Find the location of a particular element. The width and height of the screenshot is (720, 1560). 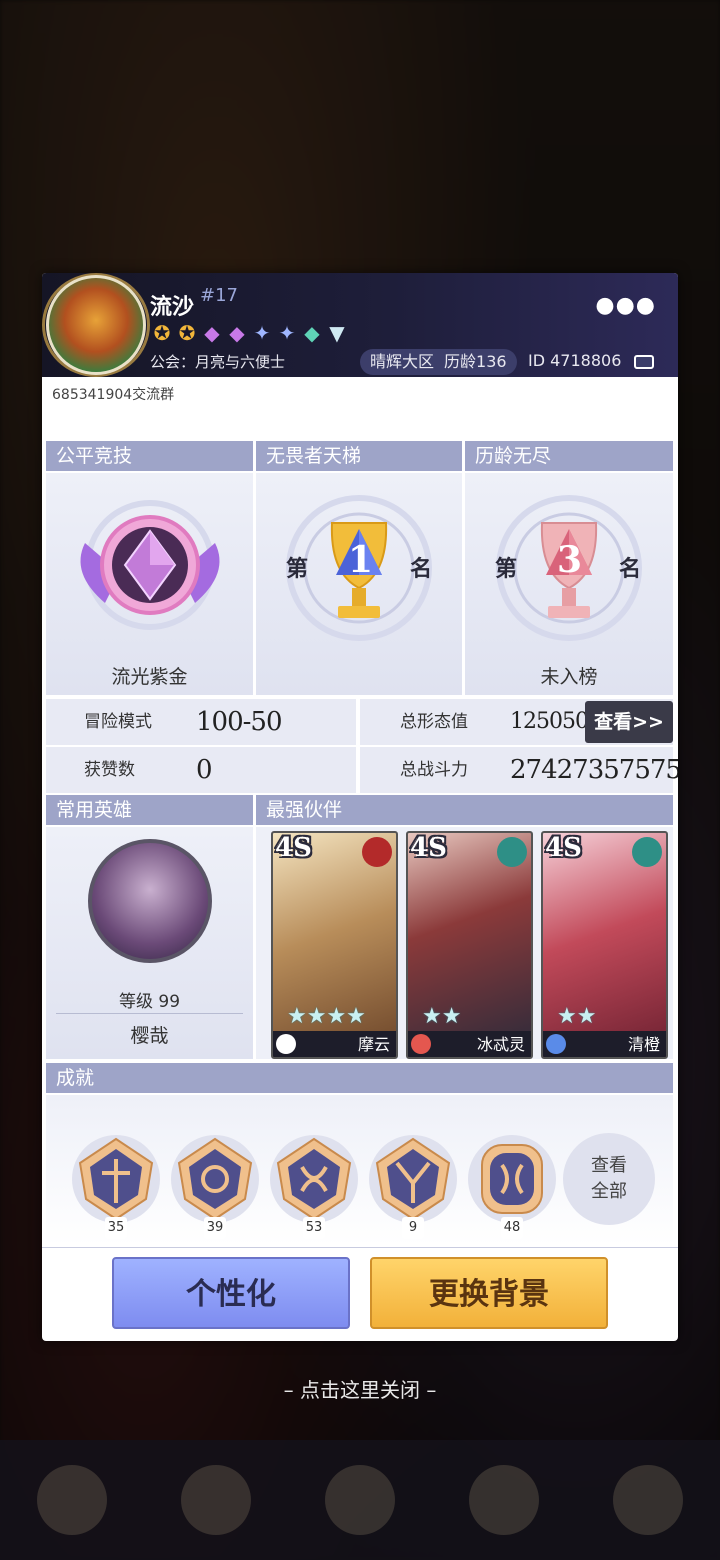

purple-gold-rank-emblem-icon is located at coordinates (149, 565).